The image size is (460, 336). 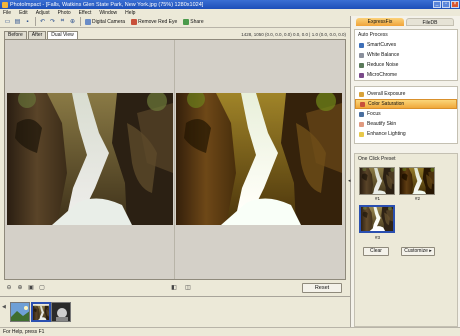 What do you see at coordinates (175, 311) in the screenshot?
I see `film-strip: ◀` at bounding box center [175, 311].